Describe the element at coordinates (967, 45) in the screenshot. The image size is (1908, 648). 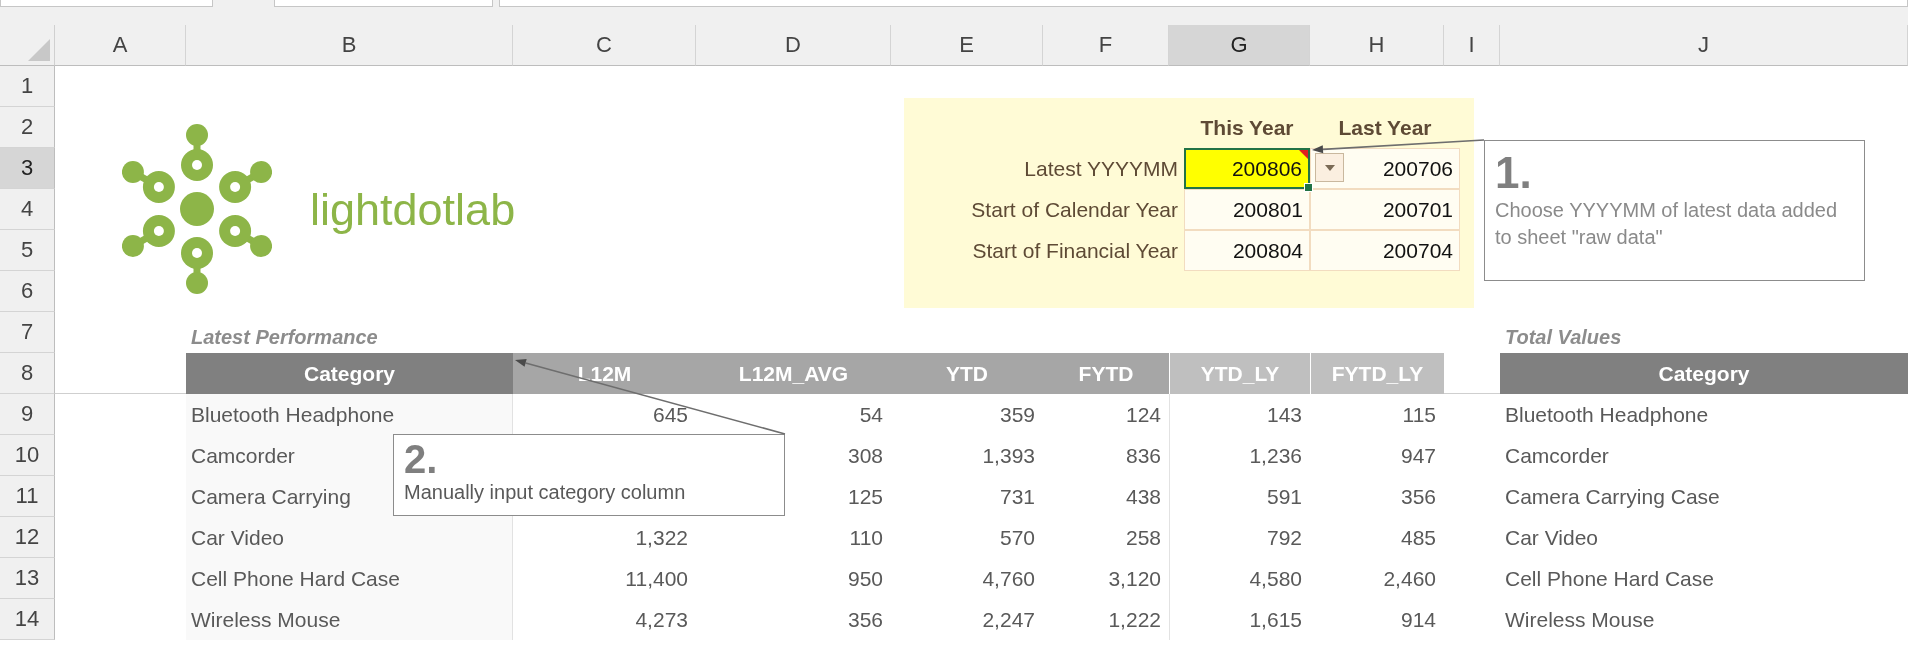
I see `column-header: E` at that location.